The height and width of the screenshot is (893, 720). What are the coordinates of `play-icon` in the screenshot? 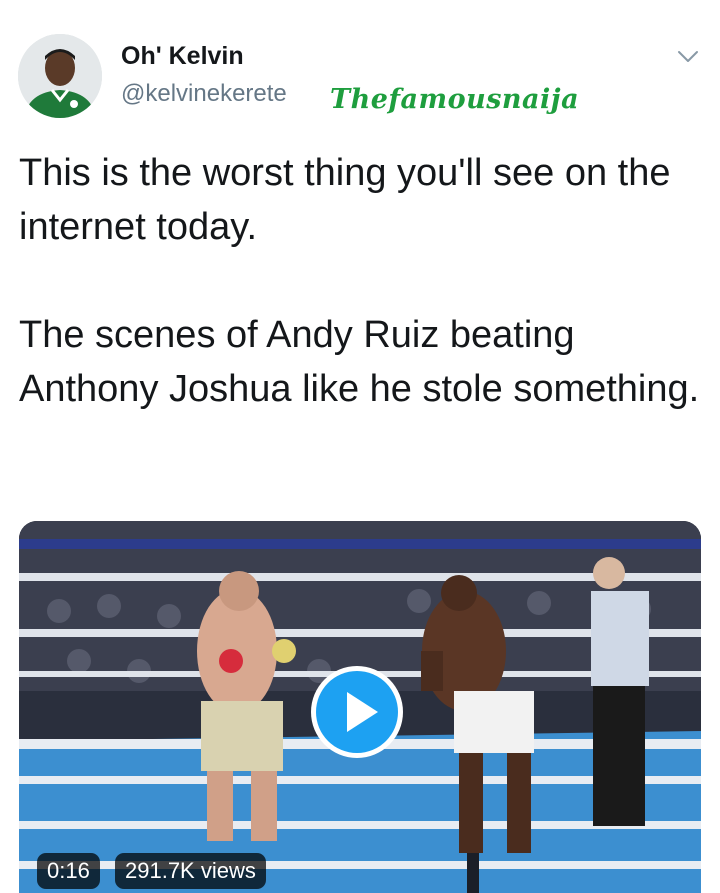 It's located at (357, 712).